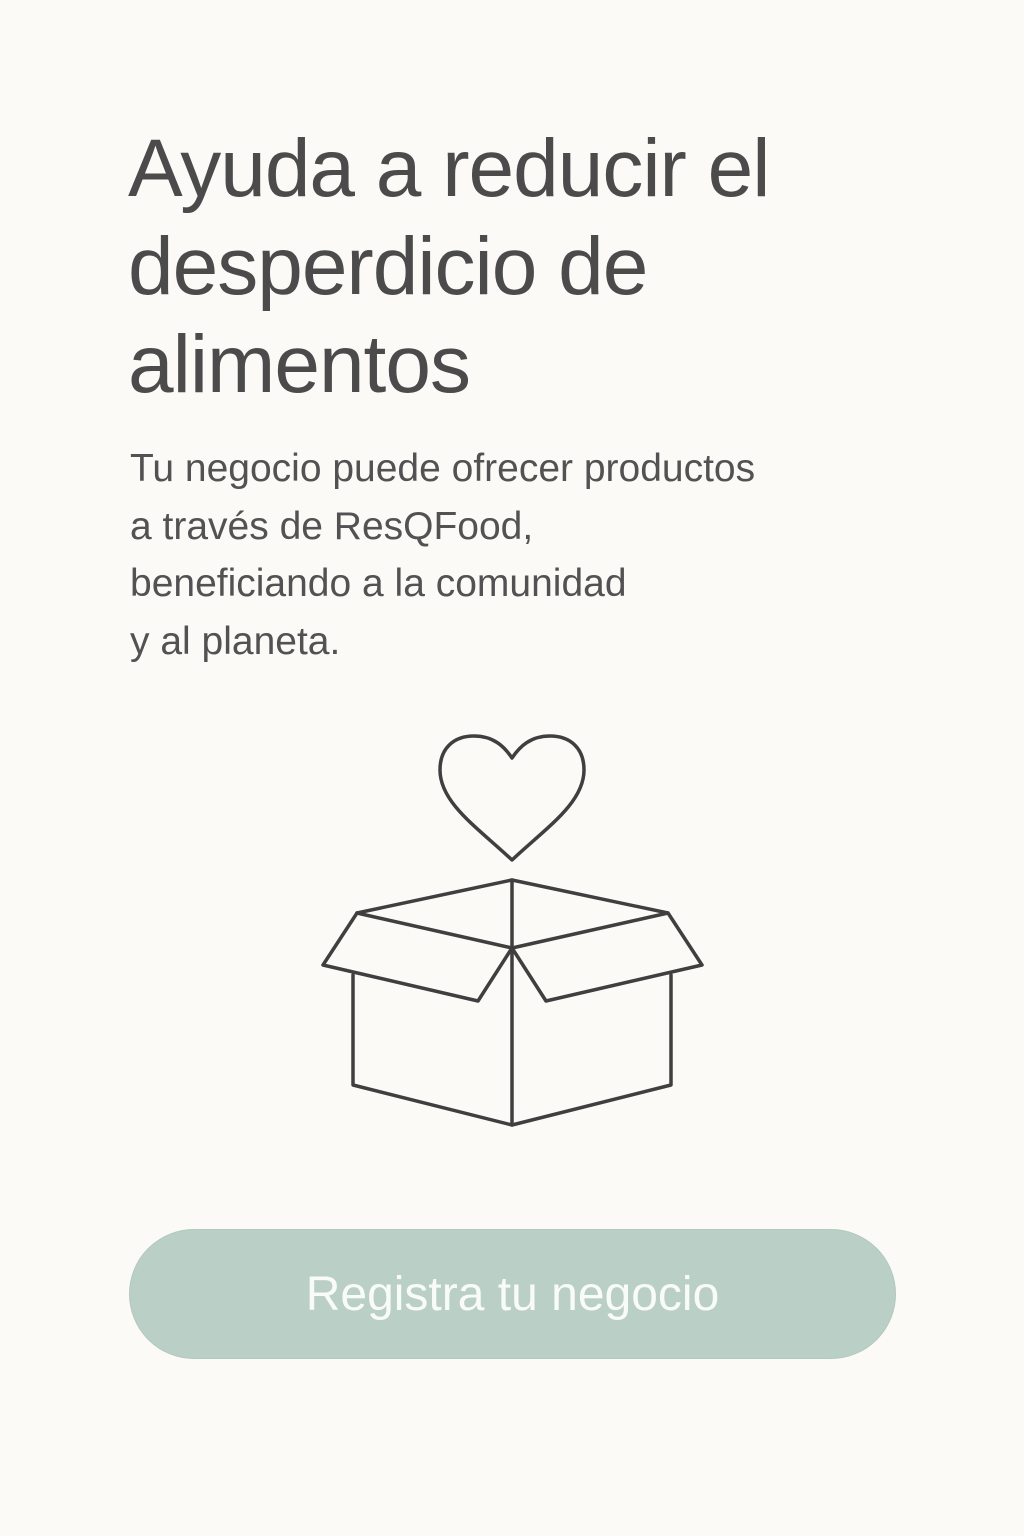 This screenshot has height=1536, width=1024. I want to click on open-box-icon, so click(512, 1002).